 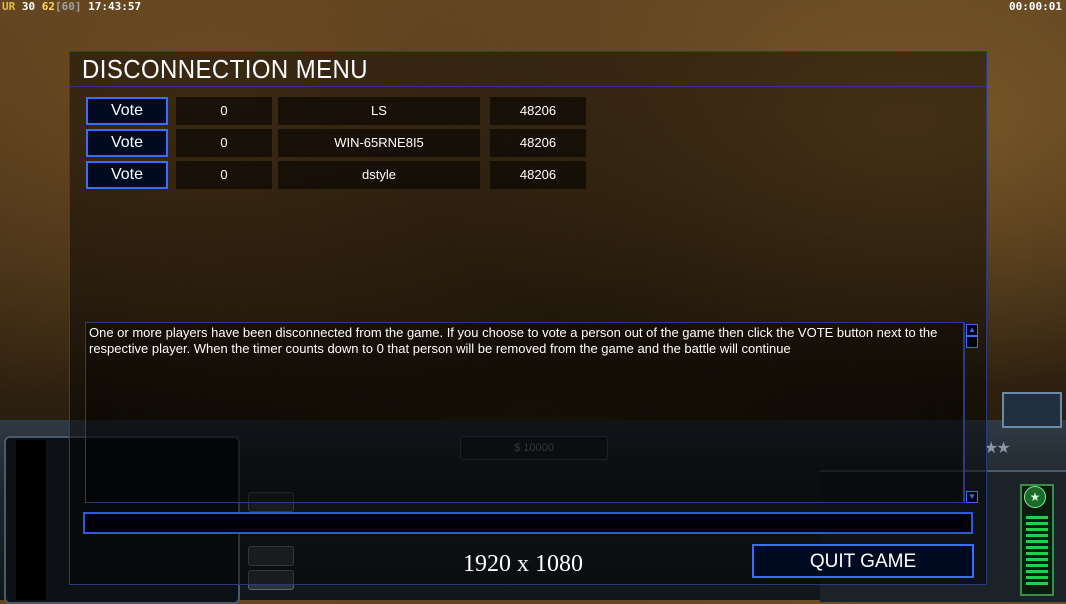 I want to click on ur-value: 30, so click(x=28, y=6).